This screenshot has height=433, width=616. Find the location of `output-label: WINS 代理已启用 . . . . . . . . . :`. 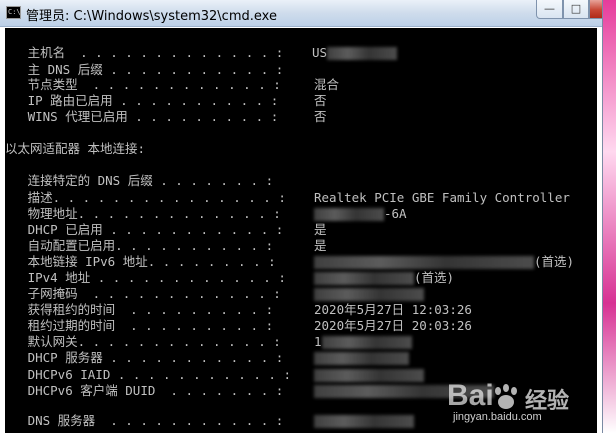

output-label: WINS 代理已启用 . . . . . . . . . : is located at coordinates (142, 116).